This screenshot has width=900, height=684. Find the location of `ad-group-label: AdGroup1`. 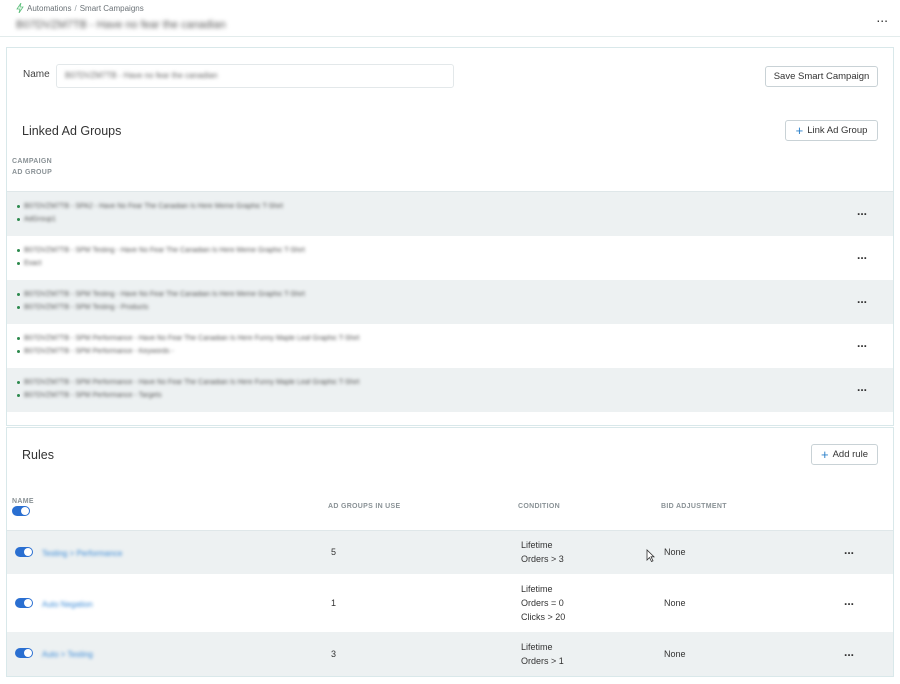

ad-group-label: AdGroup1 is located at coordinates (40, 219).